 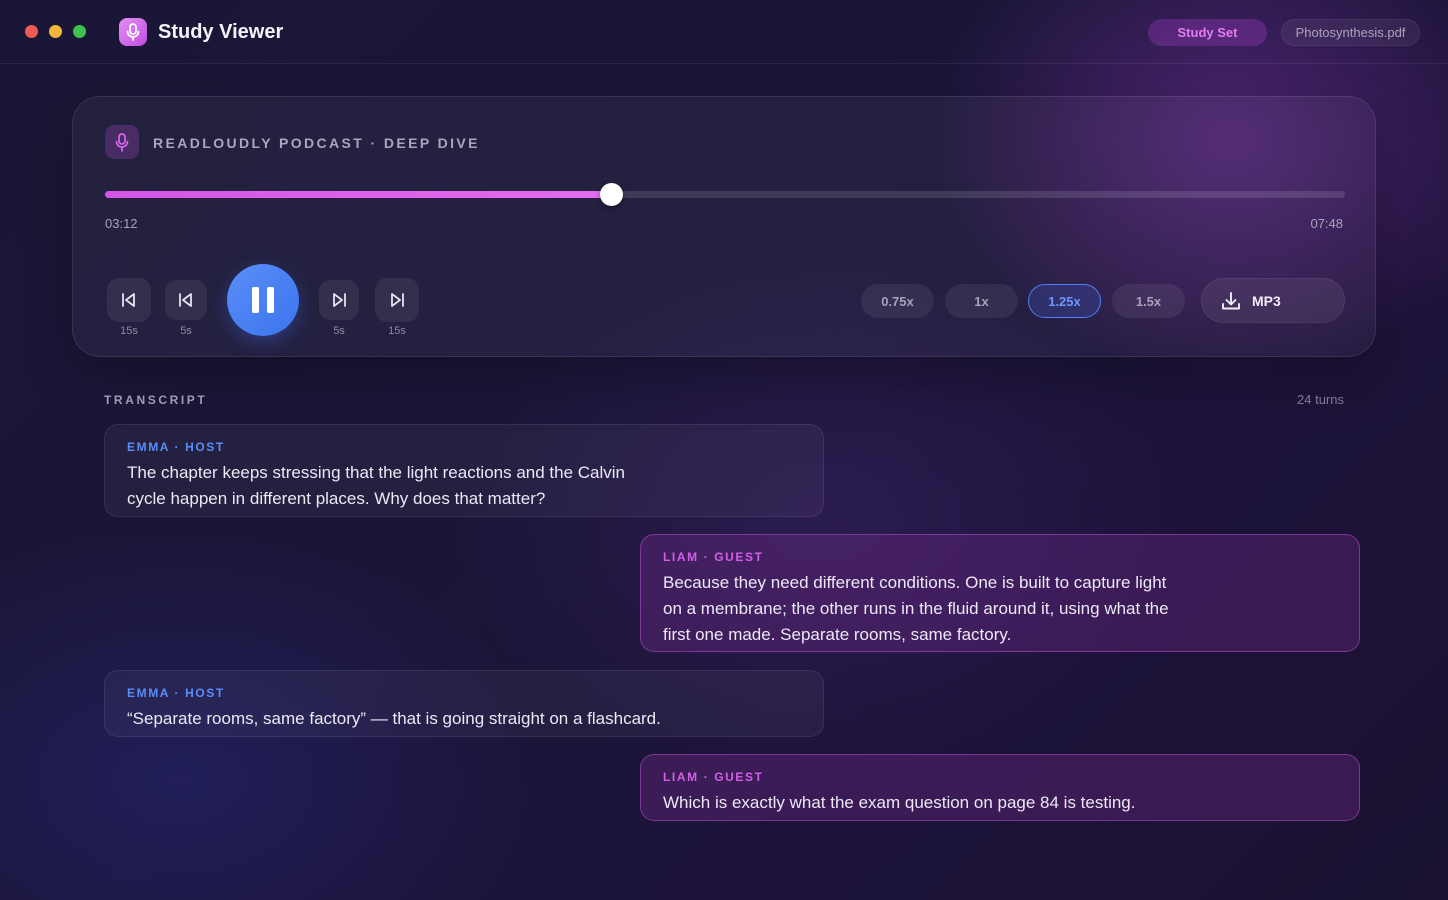 What do you see at coordinates (339, 331) in the screenshot?
I see `skip-forward-5-label: 5s` at bounding box center [339, 331].